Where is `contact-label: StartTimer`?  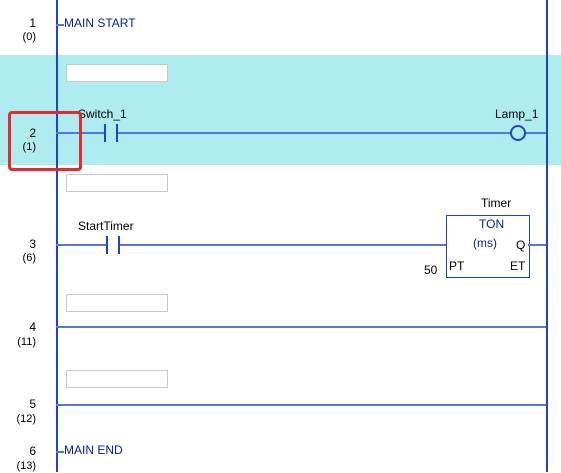
contact-label: StartTimer is located at coordinates (106, 226).